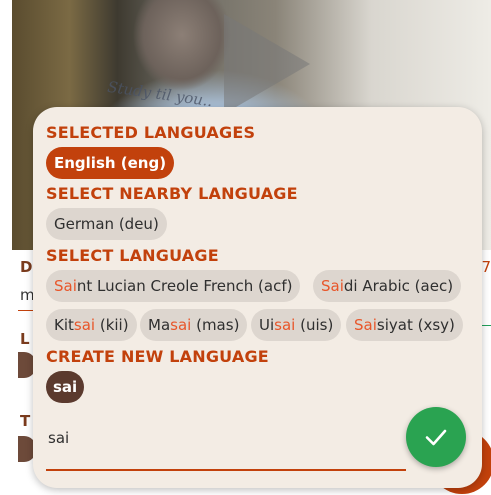 This screenshot has height=495, width=491. I want to click on language-search-field, so click(226, 445).